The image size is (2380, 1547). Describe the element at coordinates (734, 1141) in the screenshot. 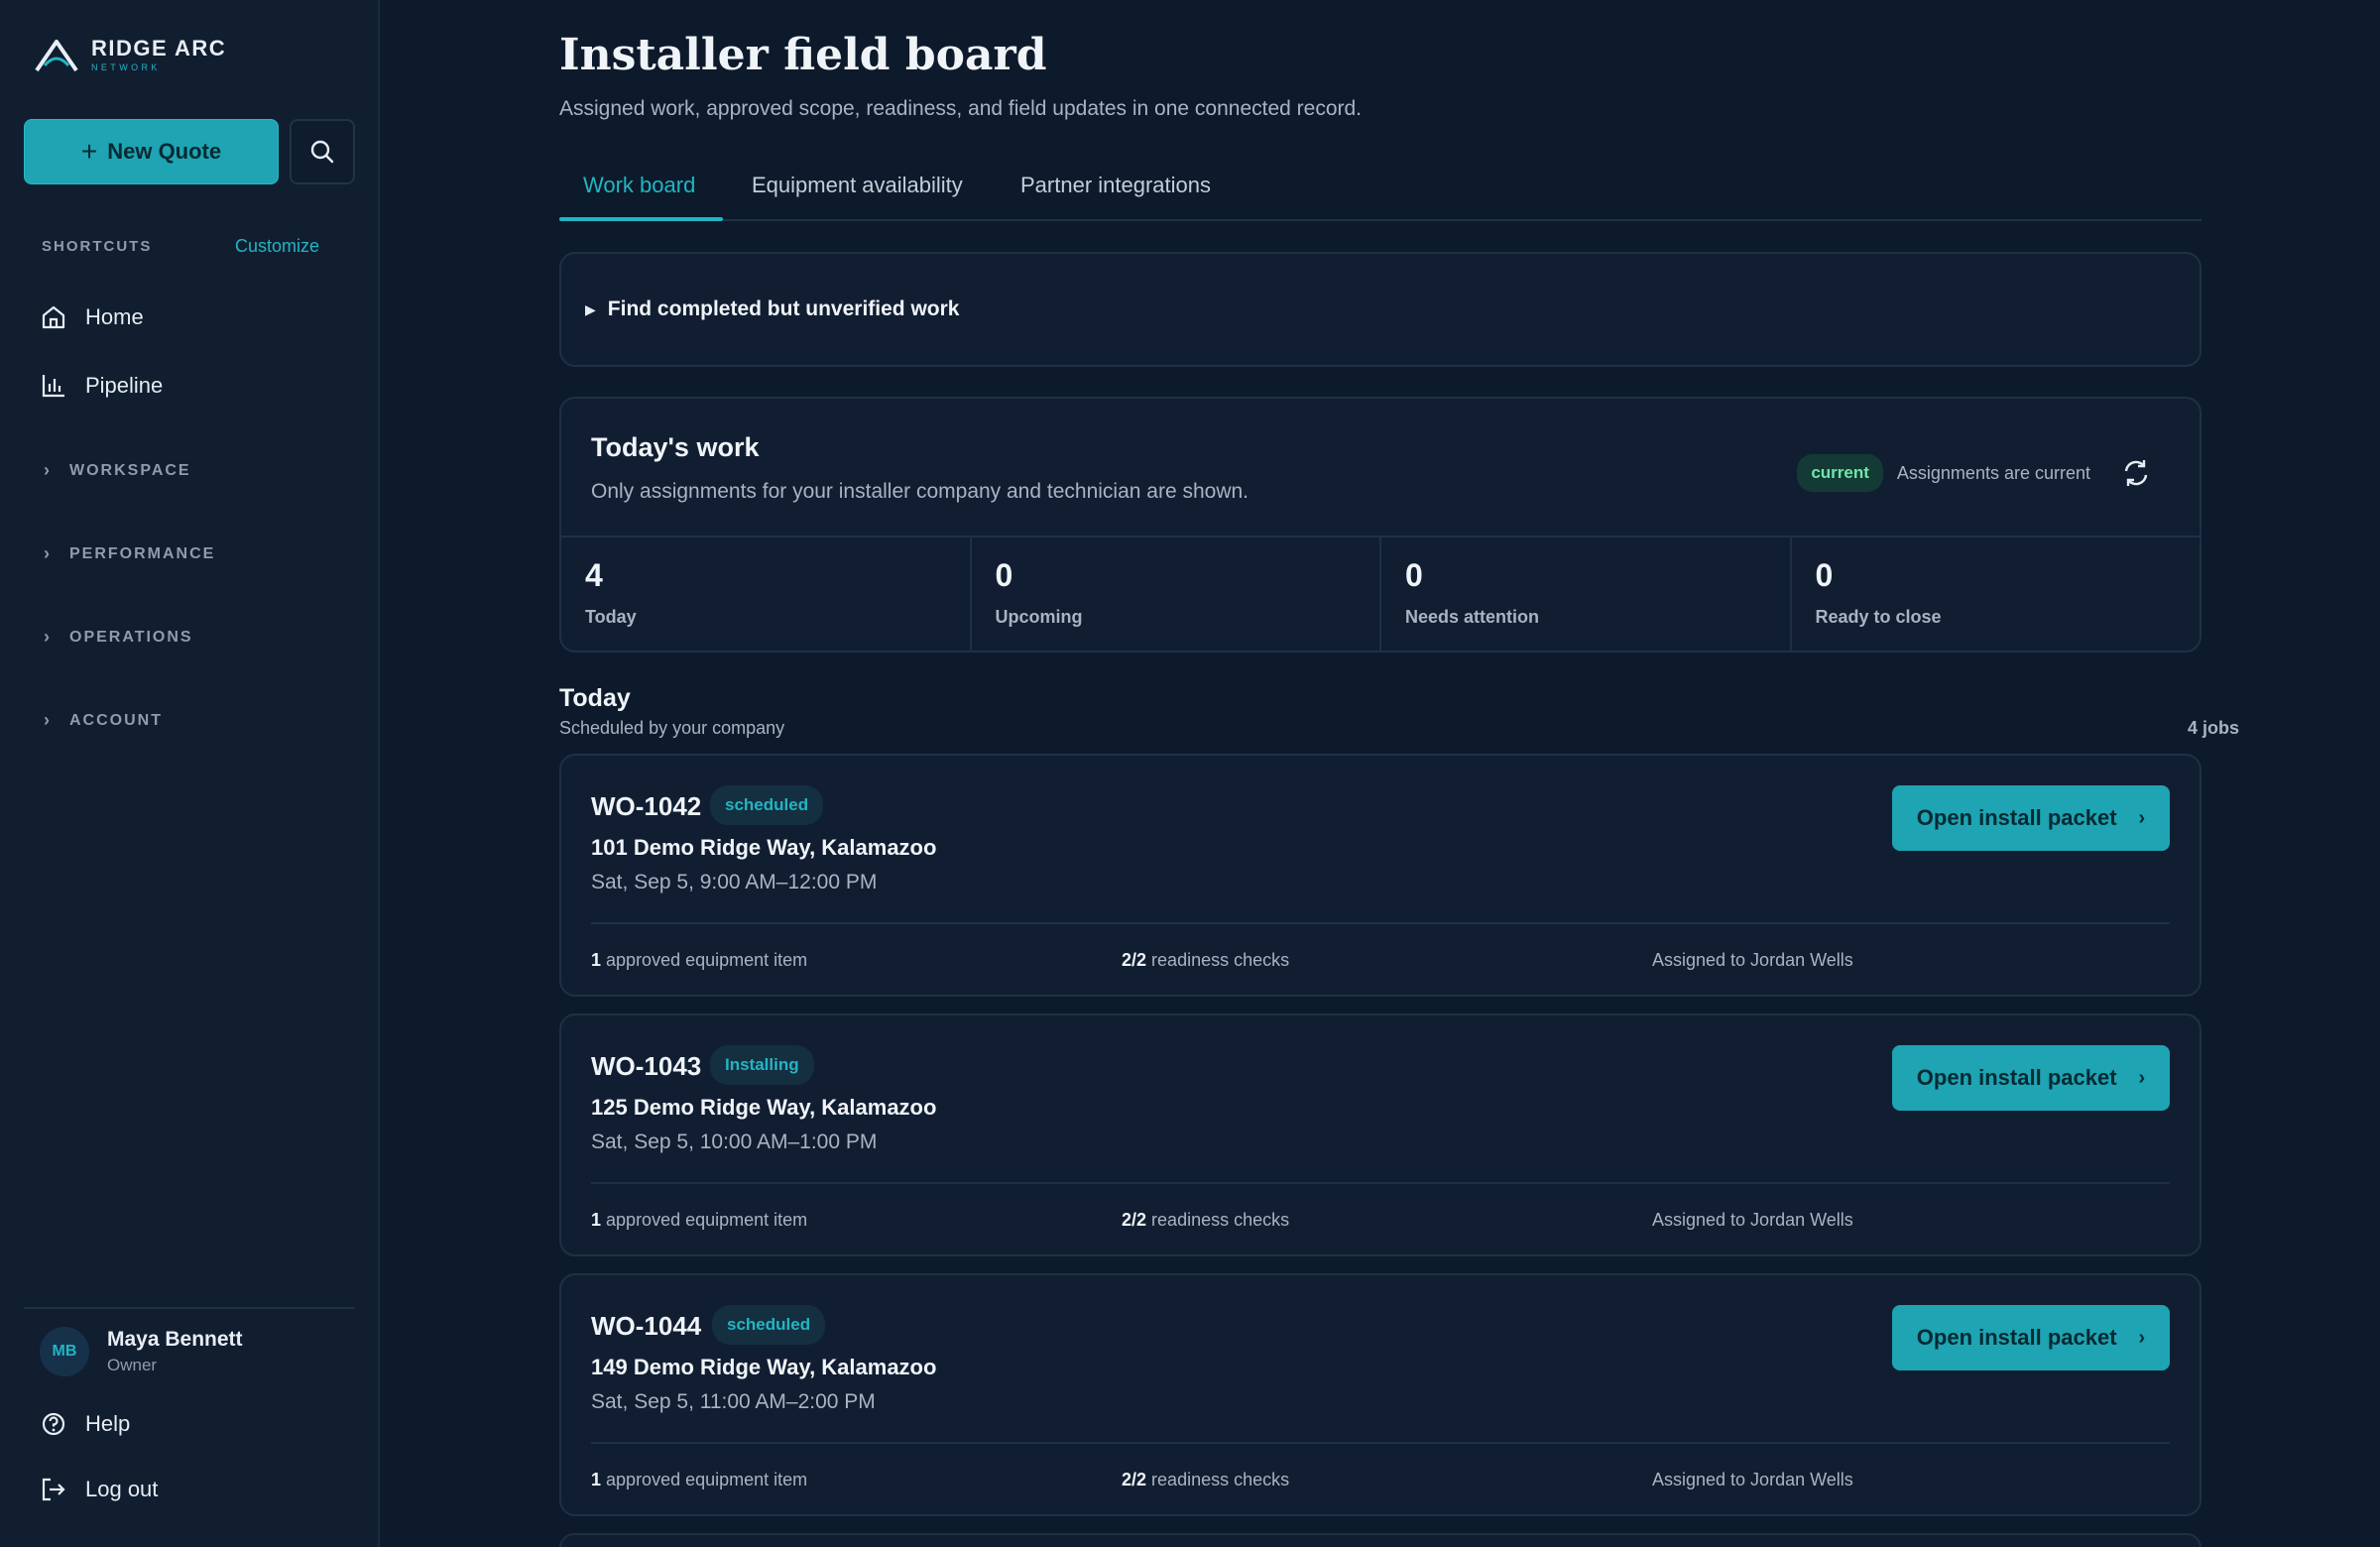

I see `job-time: Sat, Sep 5, 10:00 AM–1:00 PM` at that location.